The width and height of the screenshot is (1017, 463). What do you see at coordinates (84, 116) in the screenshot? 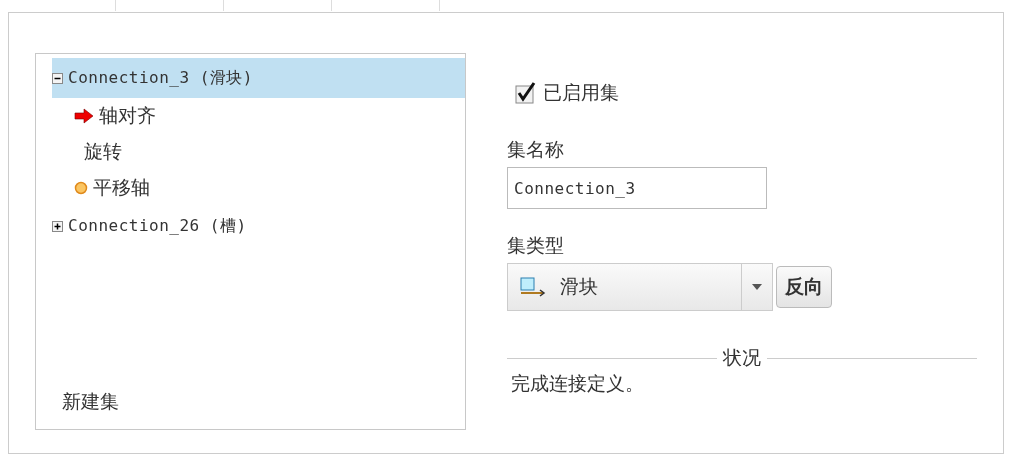
I see `arrow-icon` at bounding box center [84, 116].